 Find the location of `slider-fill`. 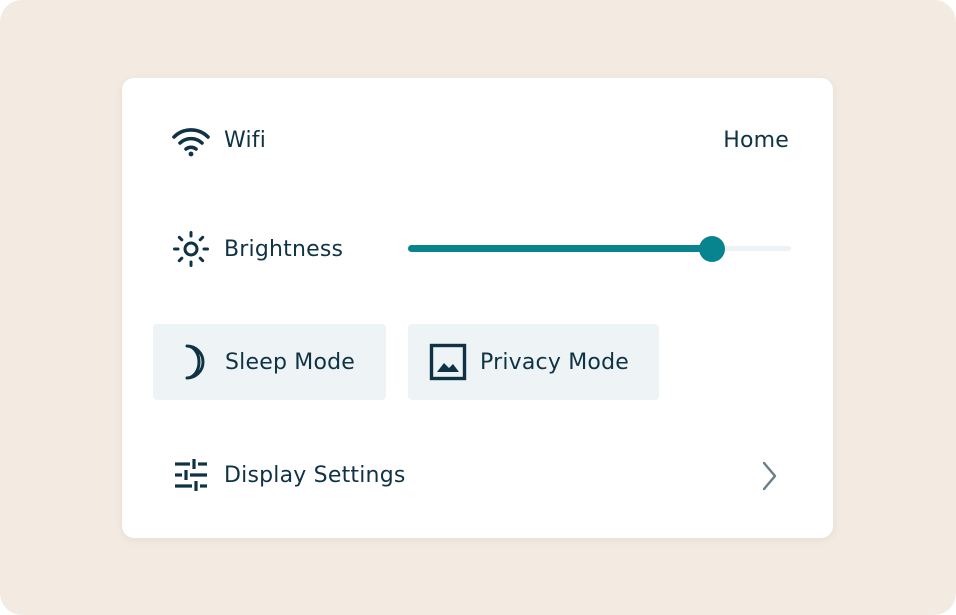

slider-fill is located at coordinates (560, 248).